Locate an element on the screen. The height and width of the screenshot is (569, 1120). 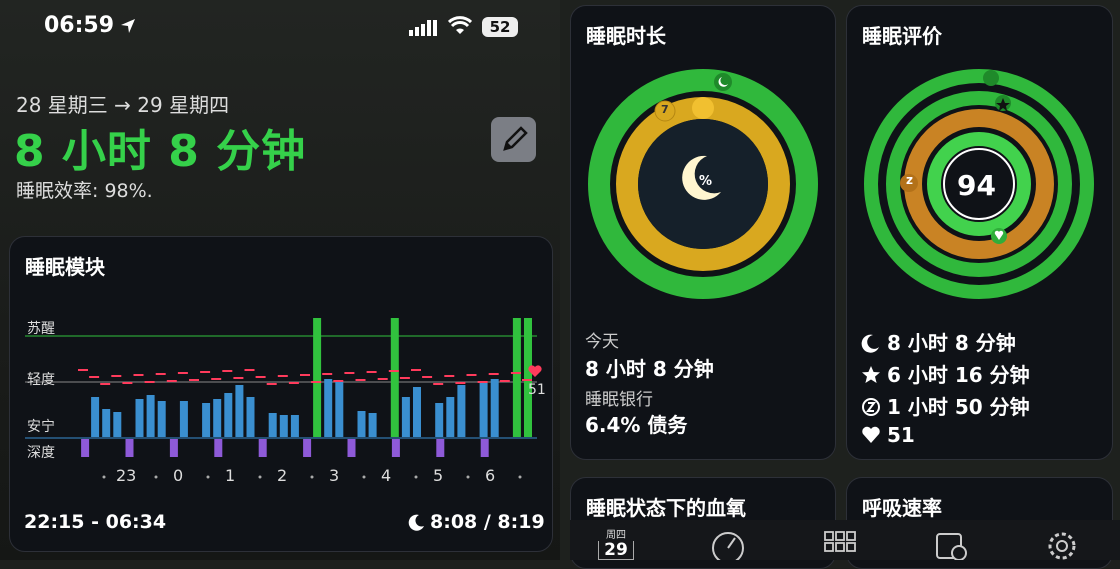
hour-label: 6 is located at coordinates (490, 475).